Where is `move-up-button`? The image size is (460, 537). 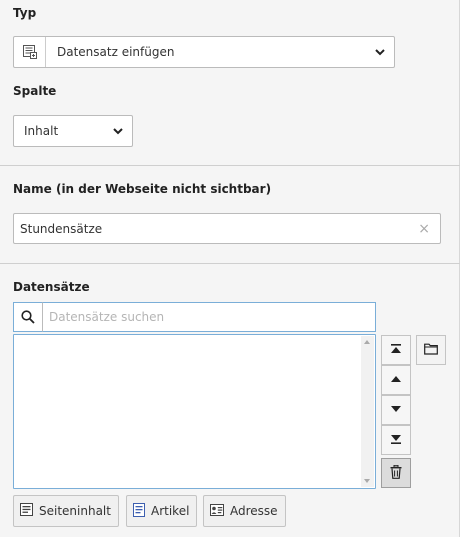
move-up-button is located at coordinates (396, 380).